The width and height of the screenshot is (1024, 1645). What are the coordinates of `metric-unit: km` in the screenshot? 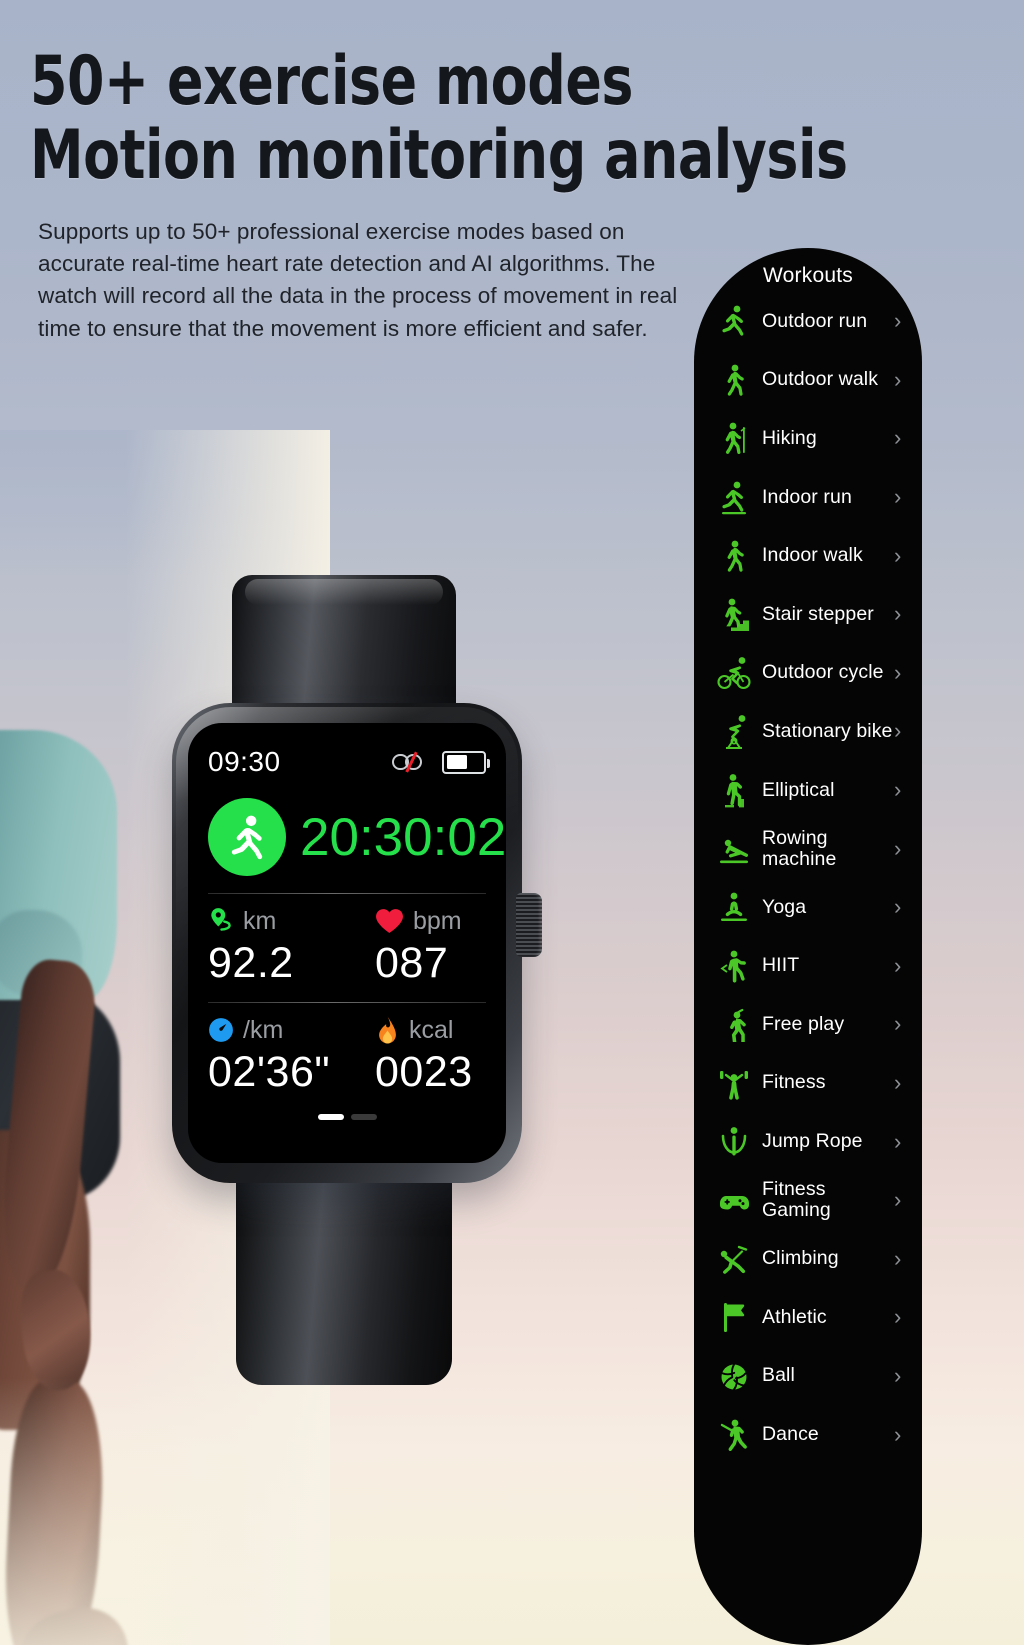 It's located at (260, 920).